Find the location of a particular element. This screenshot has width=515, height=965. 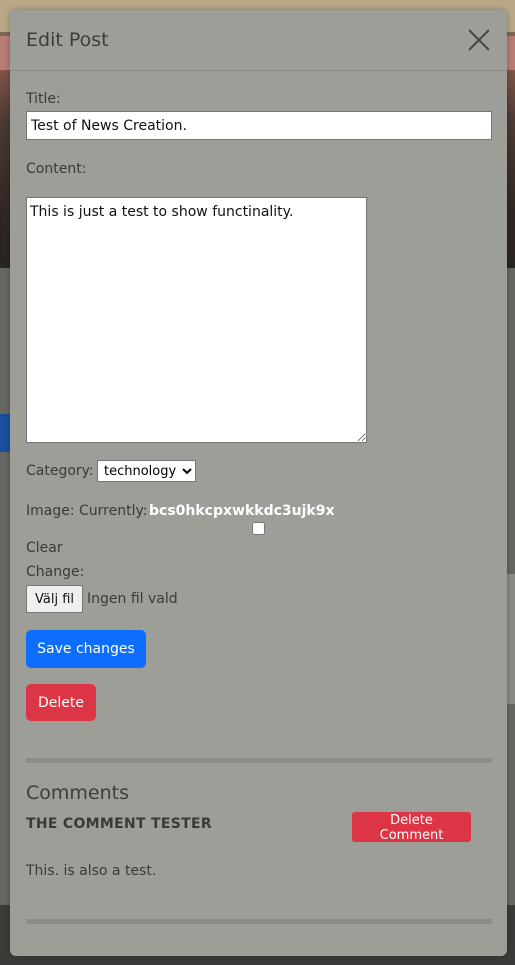

current-image-link: bcs0hkcpxwkkdc3ujk9x is located at coordinates (242, 511).